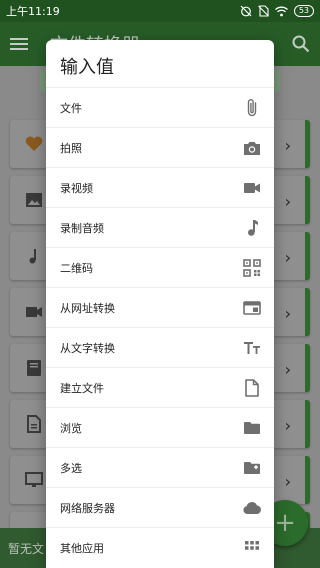  I want to click on menu-item-label: 录制音频, so click(82, 228).